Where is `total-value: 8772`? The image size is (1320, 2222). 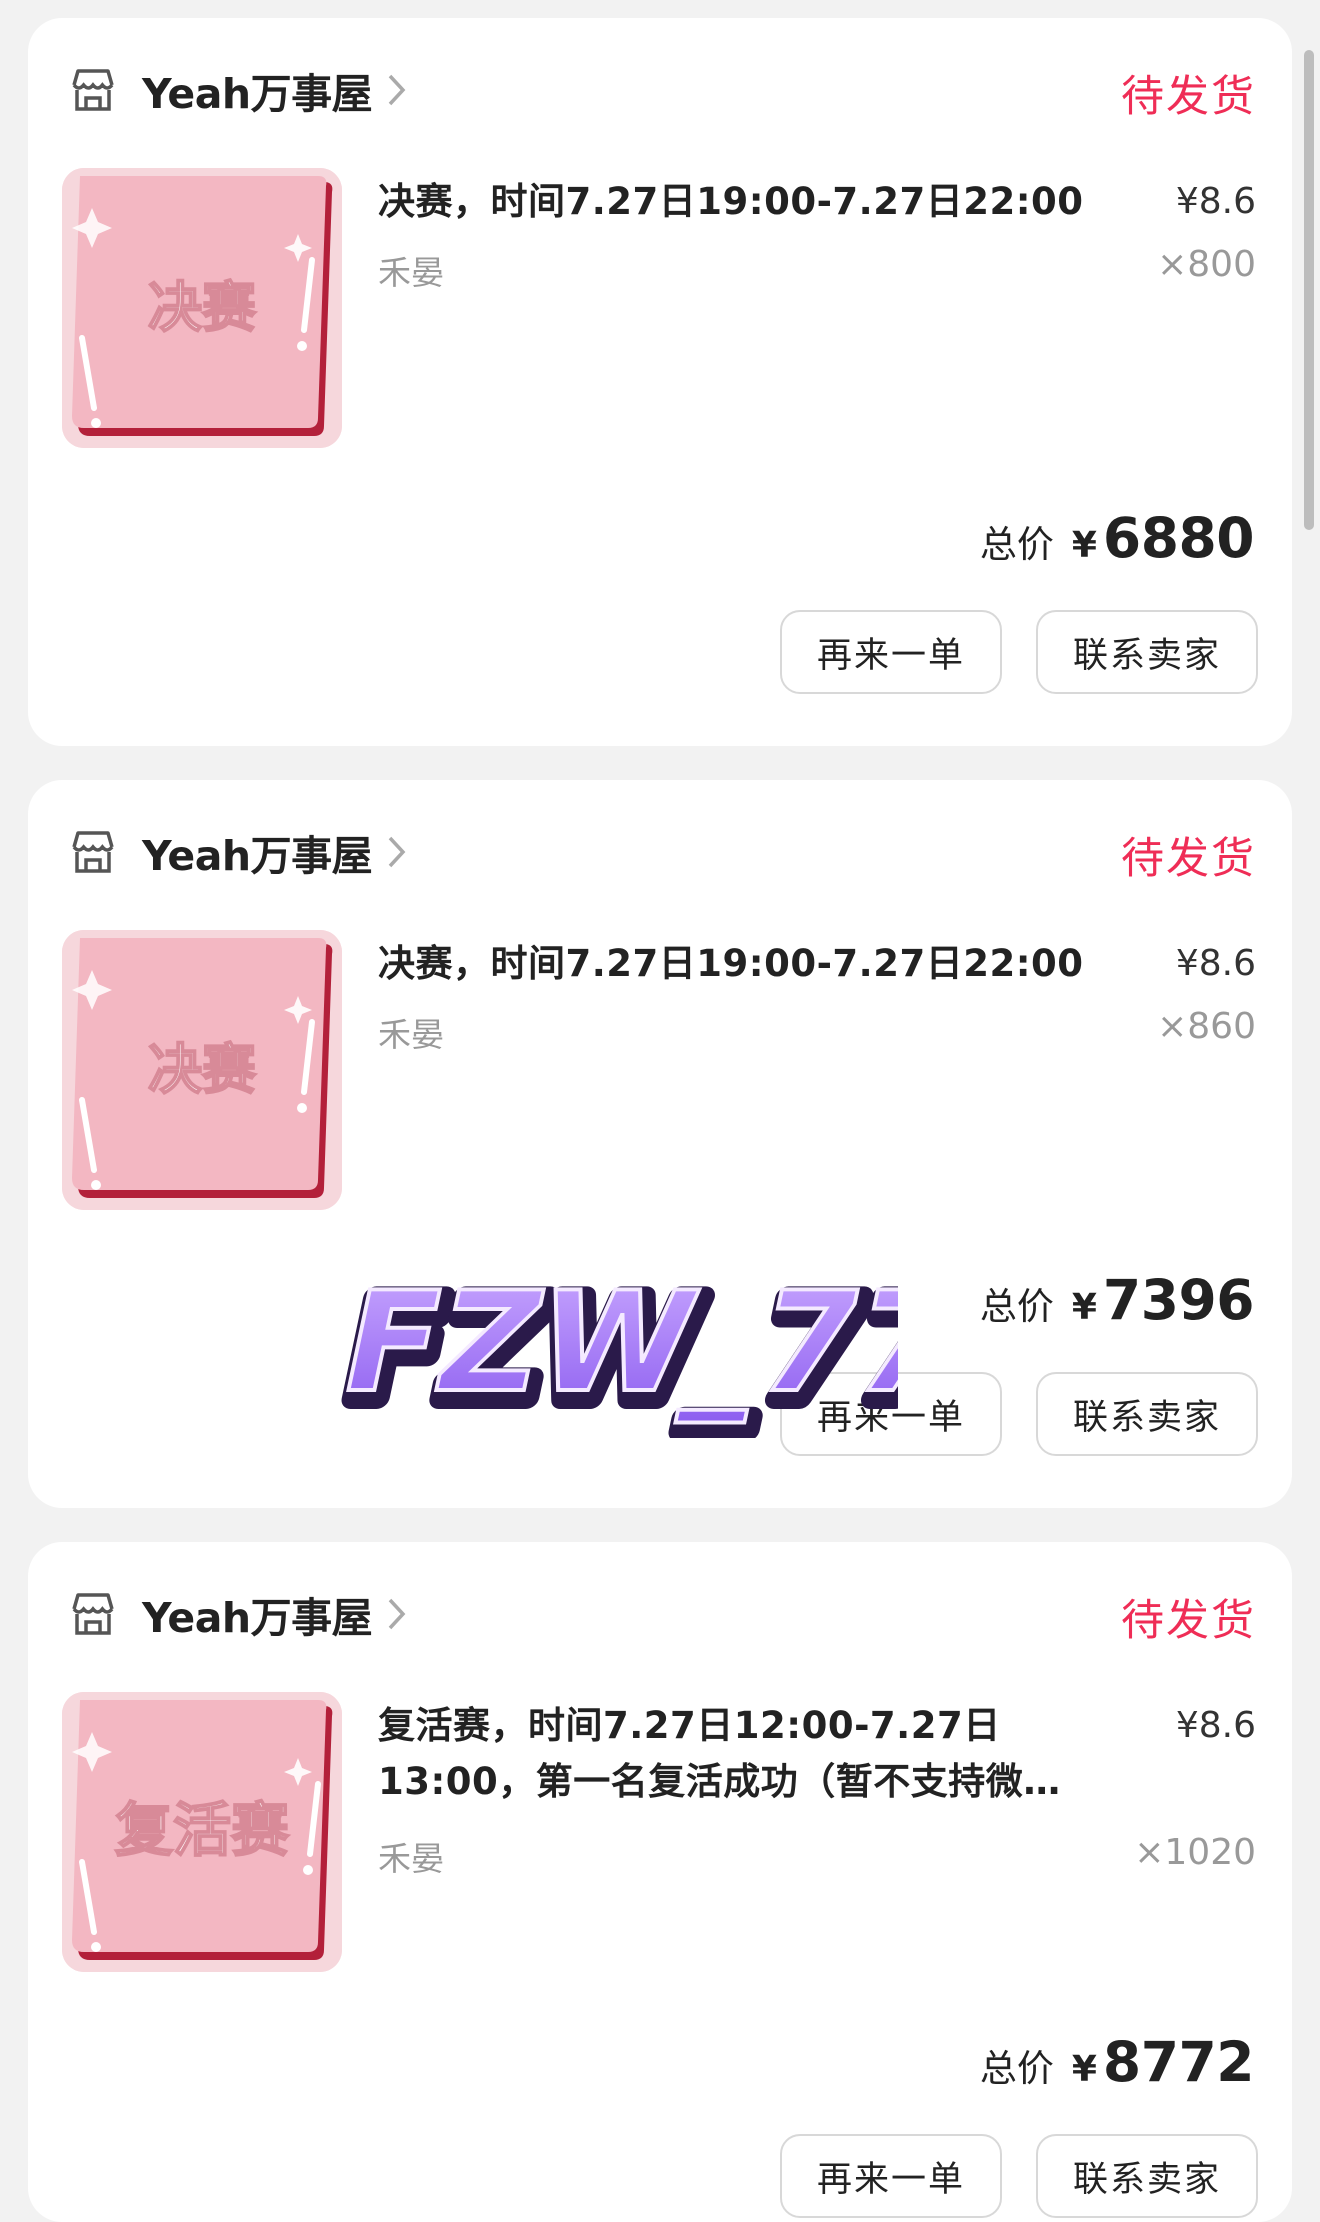 total-value: 8772 is located at coordinates (1178, 2062).